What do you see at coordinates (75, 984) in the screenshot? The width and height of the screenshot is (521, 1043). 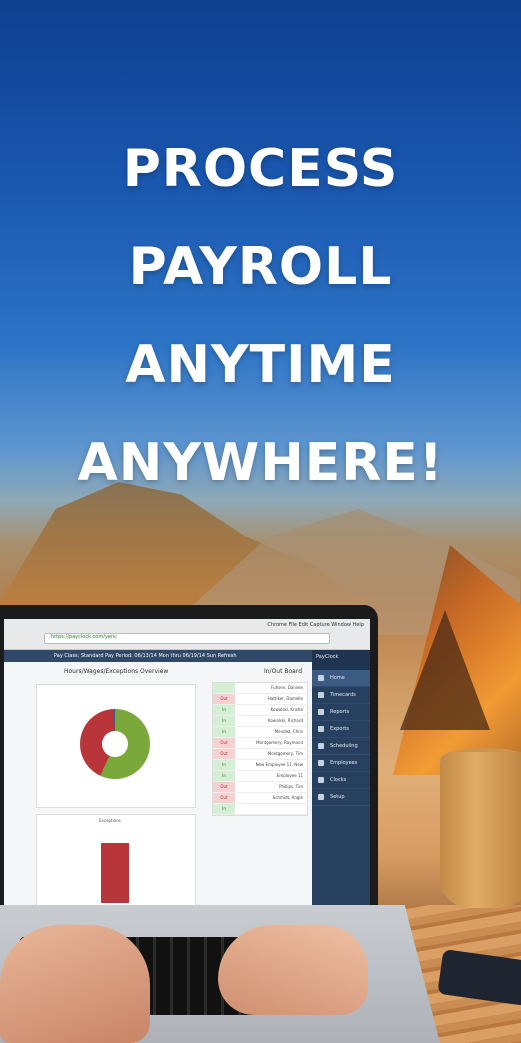 I see `left-hand` at bounding box center [75, 984].